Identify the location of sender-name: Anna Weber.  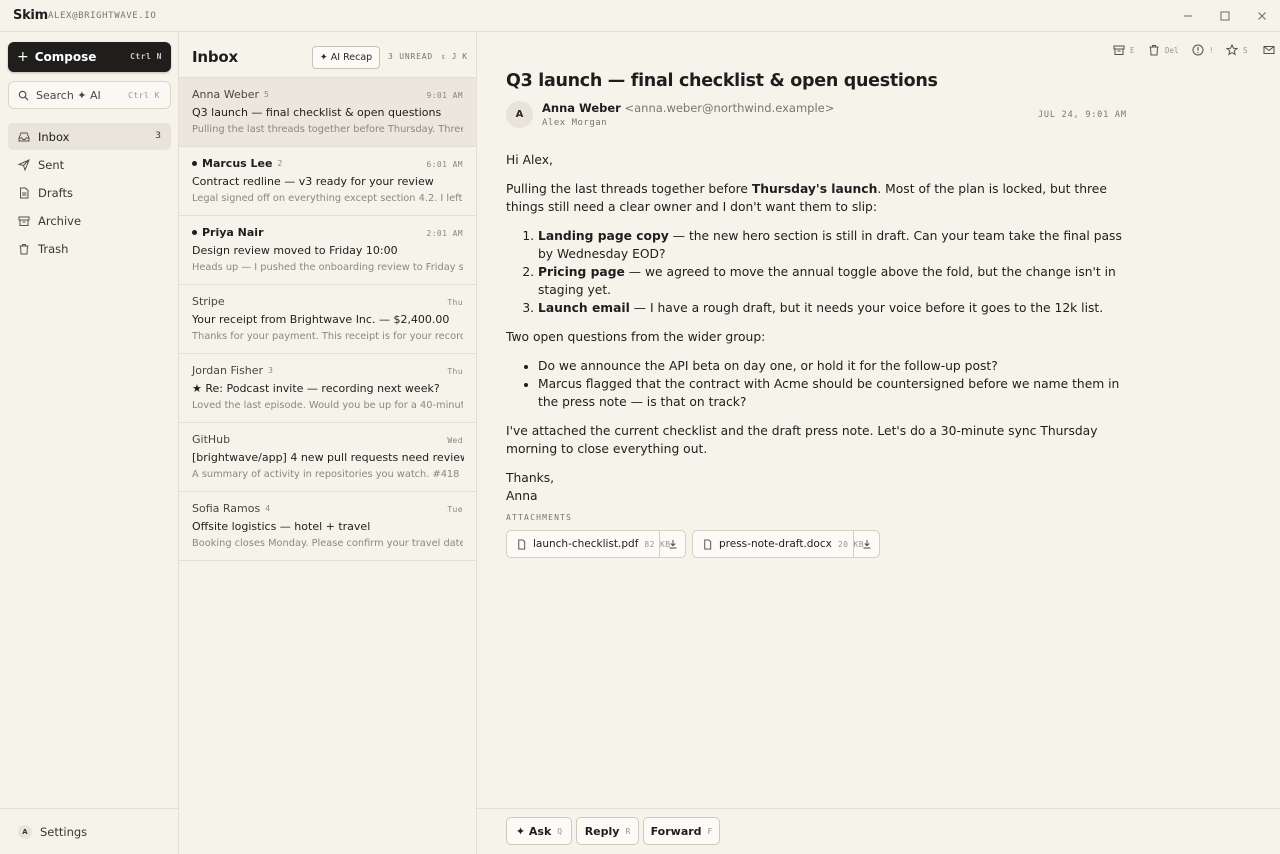
(581, 108).